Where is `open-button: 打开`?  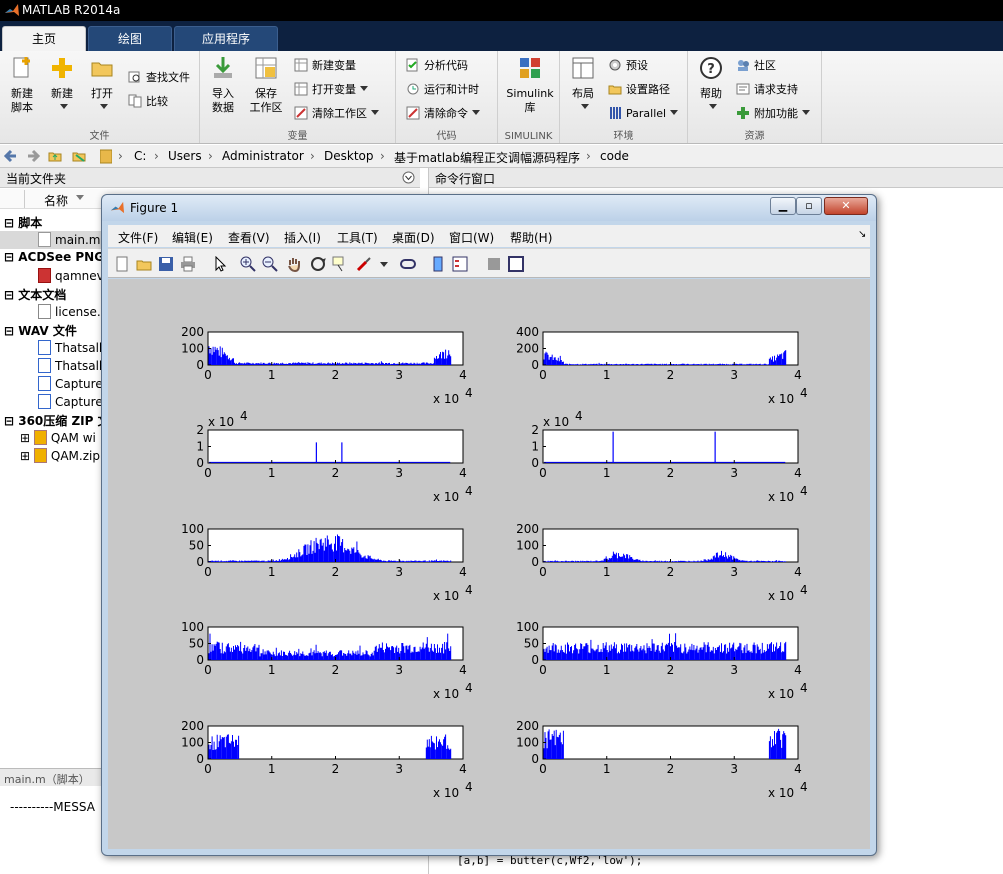
open-button: 打开 is located at coordinates (102, 85).